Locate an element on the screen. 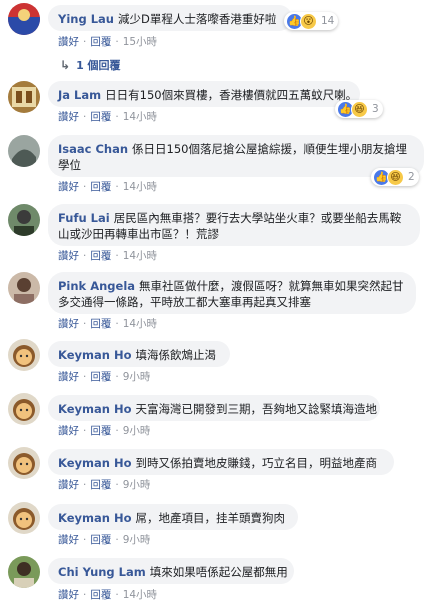  reaction-summary: 👍 😮 14 is located at coordinates (311, 21).